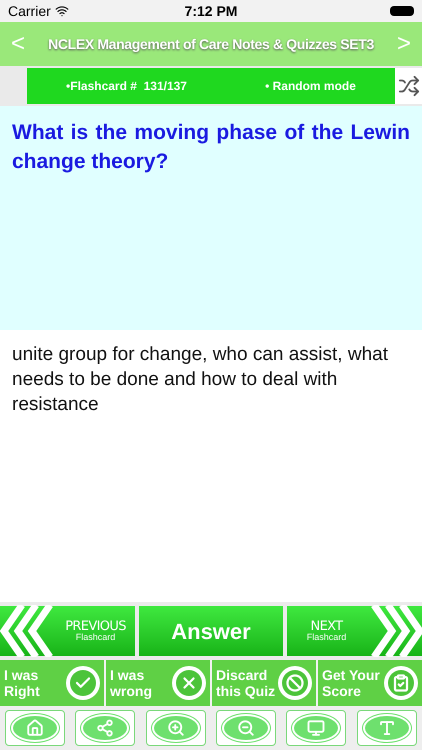  Describe the element at coordinates (61, 11) in the screenshot. I see `wifi-icon` at that location.